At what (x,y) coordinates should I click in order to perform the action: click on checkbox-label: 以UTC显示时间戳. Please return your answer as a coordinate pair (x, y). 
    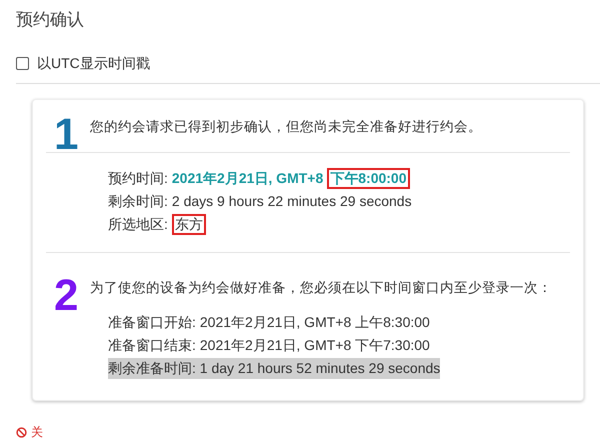
    Looking at the image, I should click on (93, 63).